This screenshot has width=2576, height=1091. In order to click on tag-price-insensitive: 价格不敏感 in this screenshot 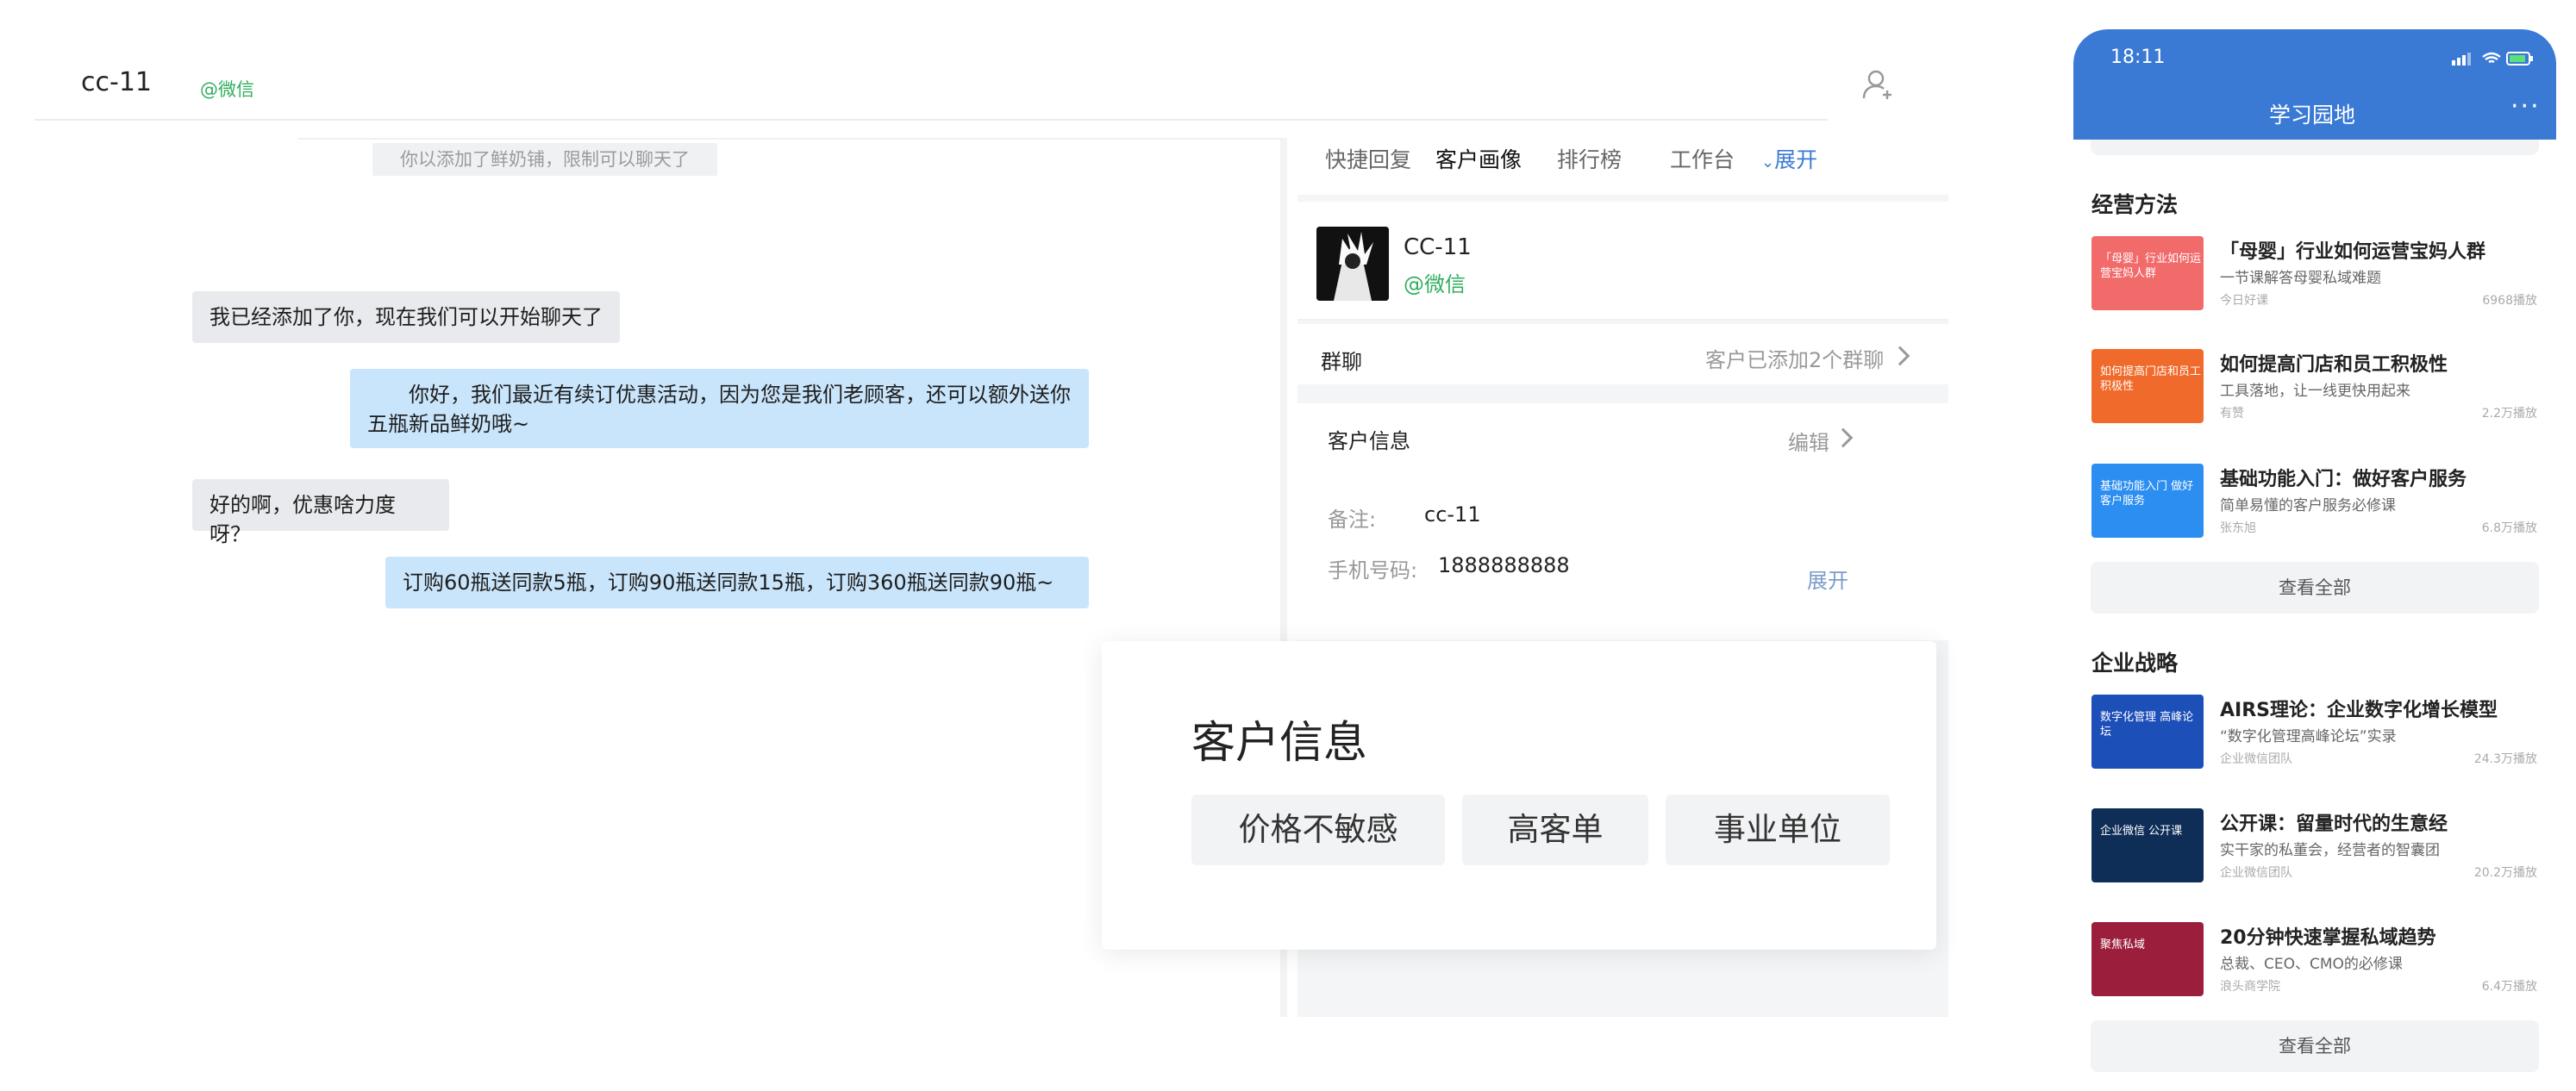, I will do `click(1318, 830)`.